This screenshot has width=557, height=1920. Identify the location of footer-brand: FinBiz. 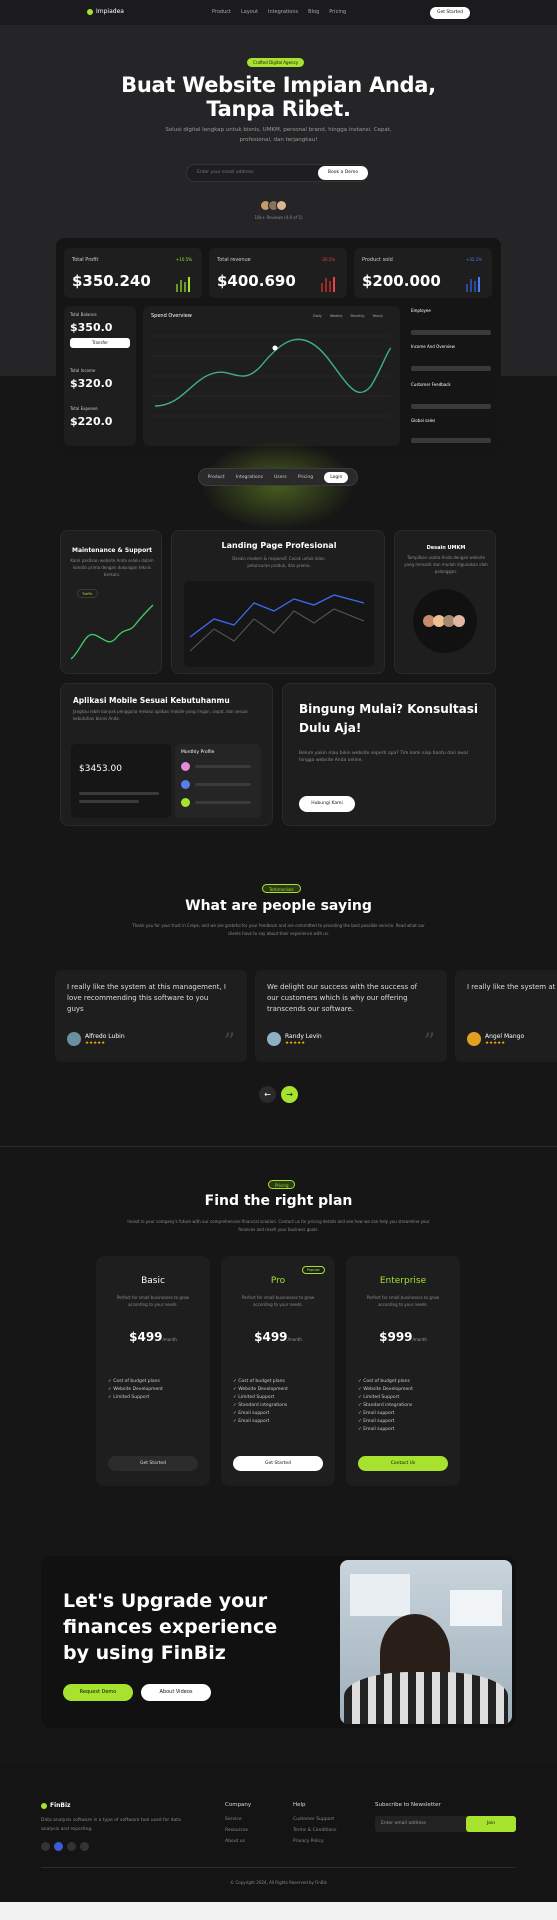
(56, 1805).